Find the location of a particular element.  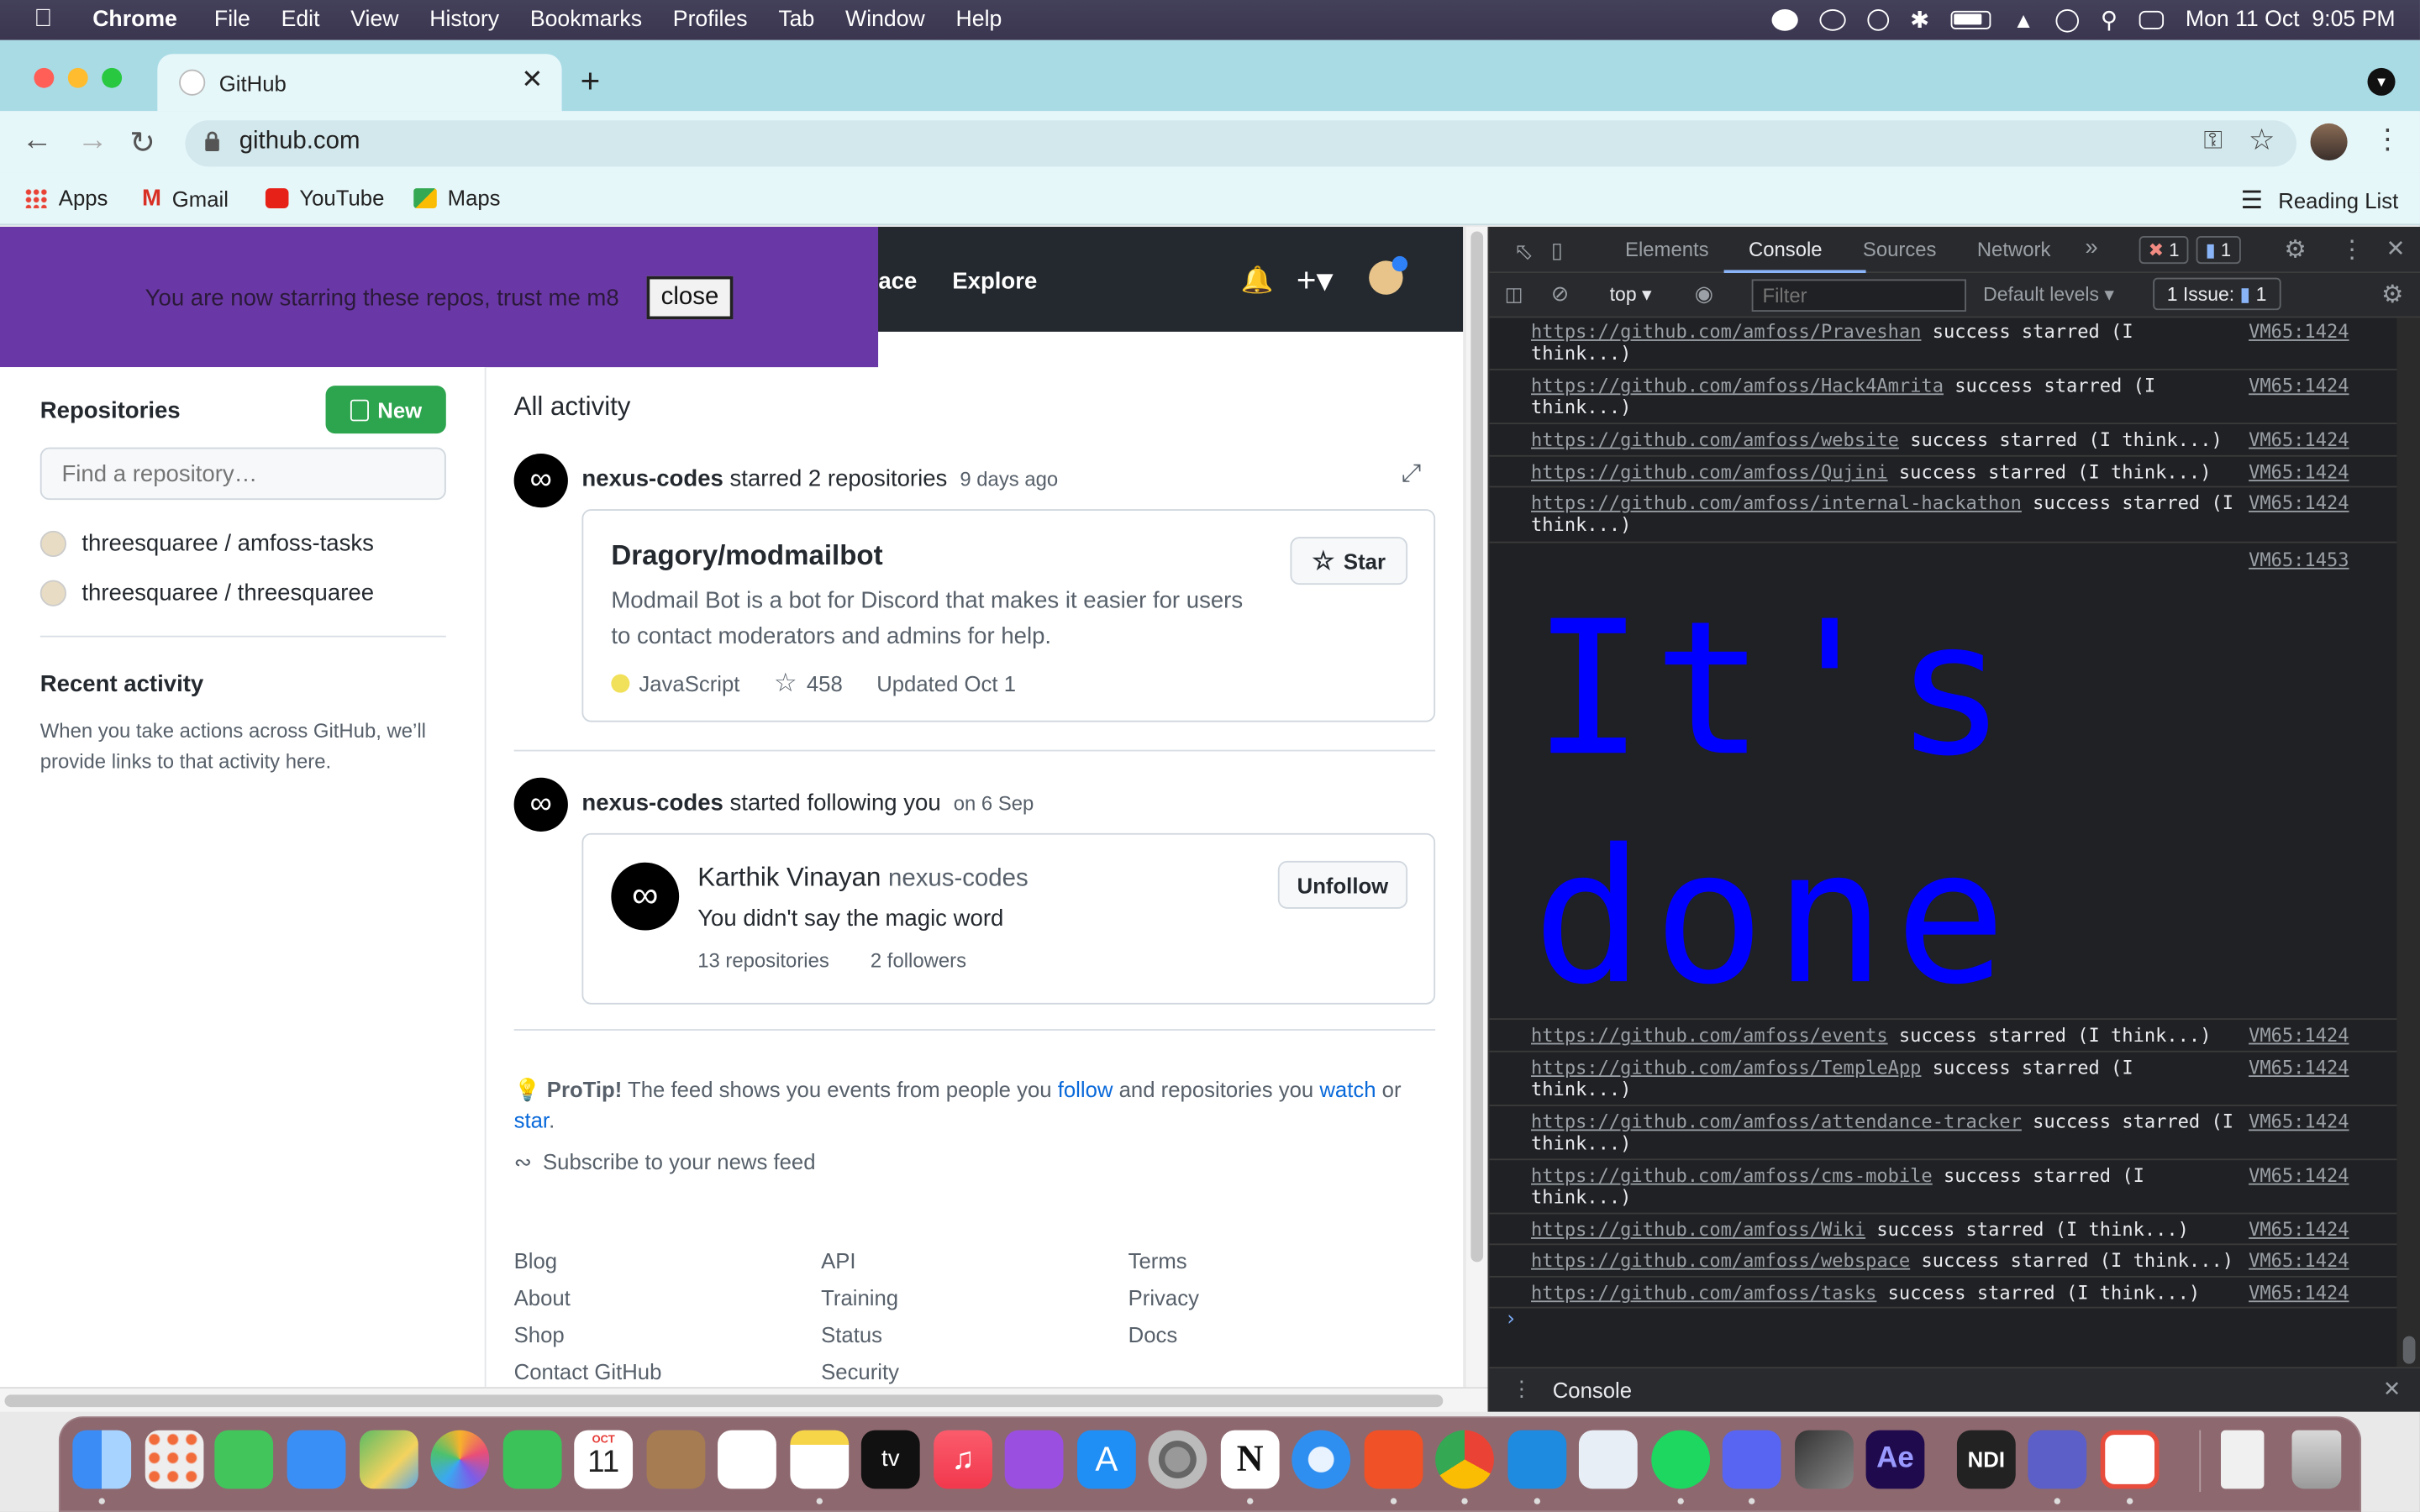

address-bar: github.com ⚿ ☆ is located at coordinates (1241, 143).